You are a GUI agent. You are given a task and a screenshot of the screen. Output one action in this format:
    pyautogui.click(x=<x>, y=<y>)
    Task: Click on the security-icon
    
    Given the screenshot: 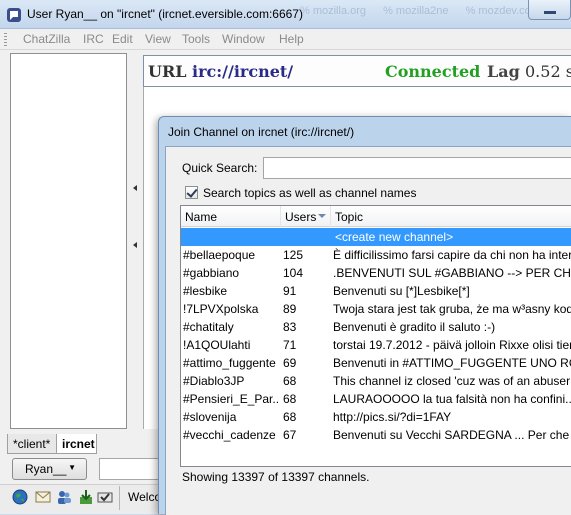 What is the action you would take?
    pyautogui.click(x=105, y=497)
    